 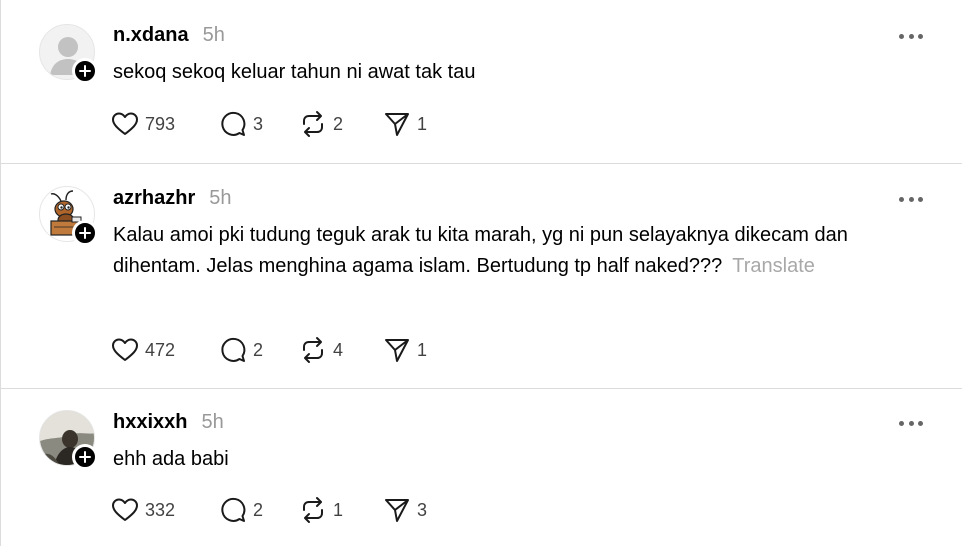 What do you see at coordinates (338, 123) in the screenshot?
I see `repost-count: 2` at bounding box center [338, 123].